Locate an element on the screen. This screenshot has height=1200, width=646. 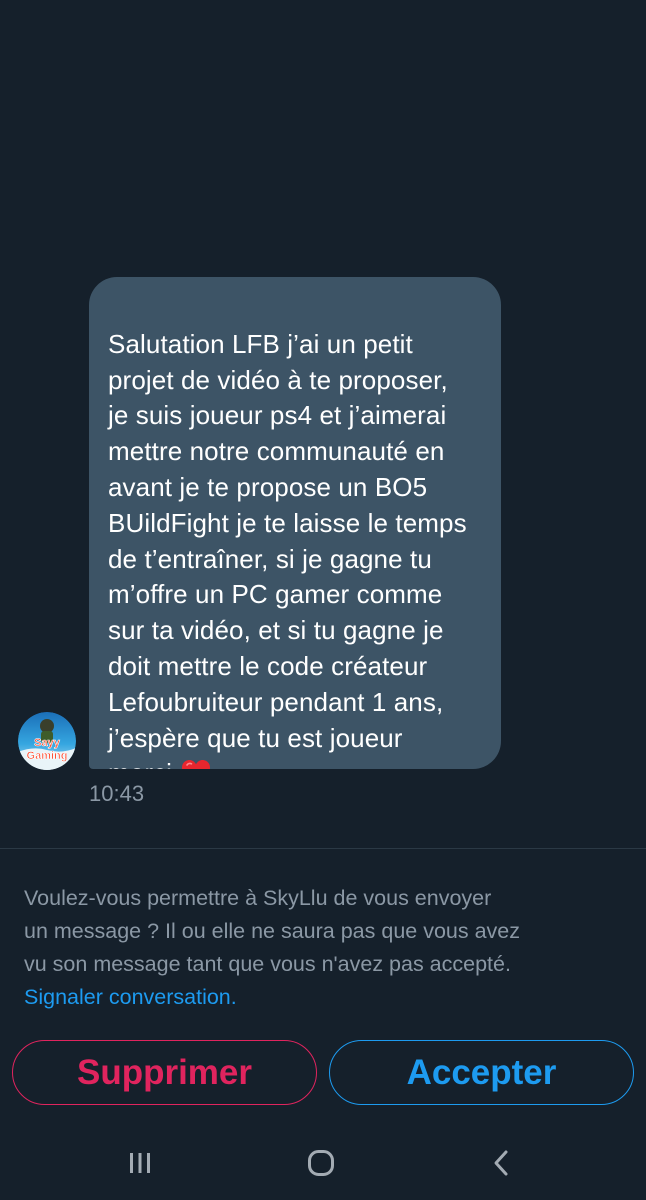
avatar-text-top: Sayy is located at coordinates (47, 743).